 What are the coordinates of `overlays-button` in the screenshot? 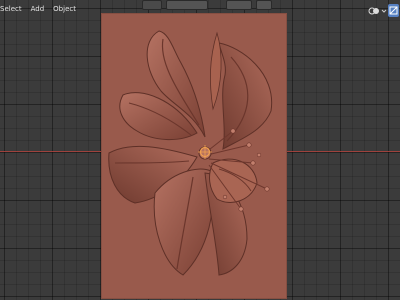 It's located at (377, 11).